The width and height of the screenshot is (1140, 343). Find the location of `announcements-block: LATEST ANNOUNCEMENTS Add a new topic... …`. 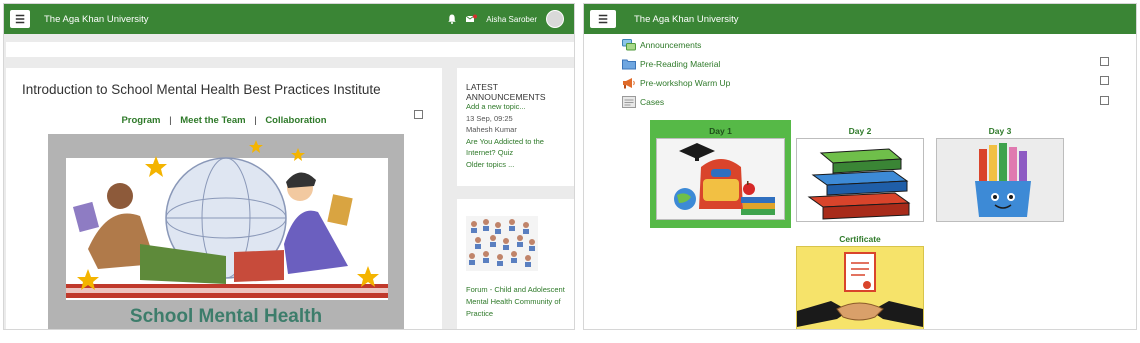

announcements-block: LATEST ANNOUNCEMENTS Add a new topic... … is located at coordinates (515, 127).